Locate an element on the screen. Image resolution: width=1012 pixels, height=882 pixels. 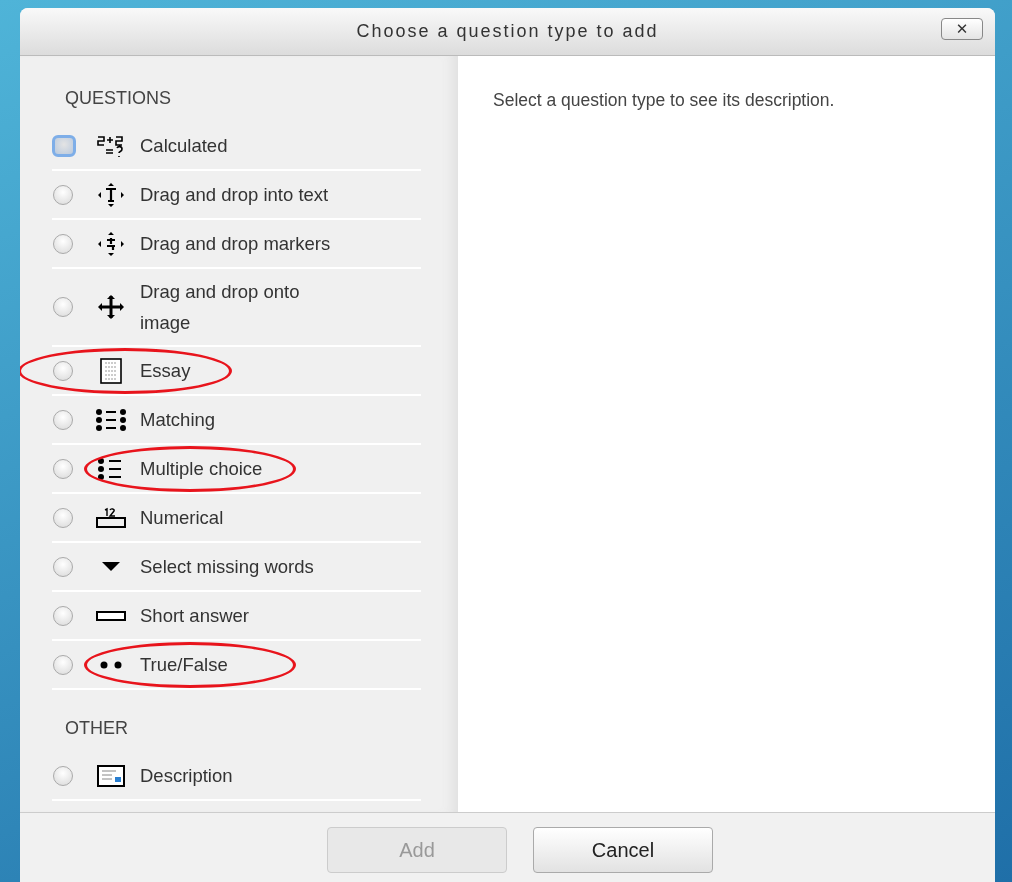
triangle-down-icon is located at coordinates (111, 566).